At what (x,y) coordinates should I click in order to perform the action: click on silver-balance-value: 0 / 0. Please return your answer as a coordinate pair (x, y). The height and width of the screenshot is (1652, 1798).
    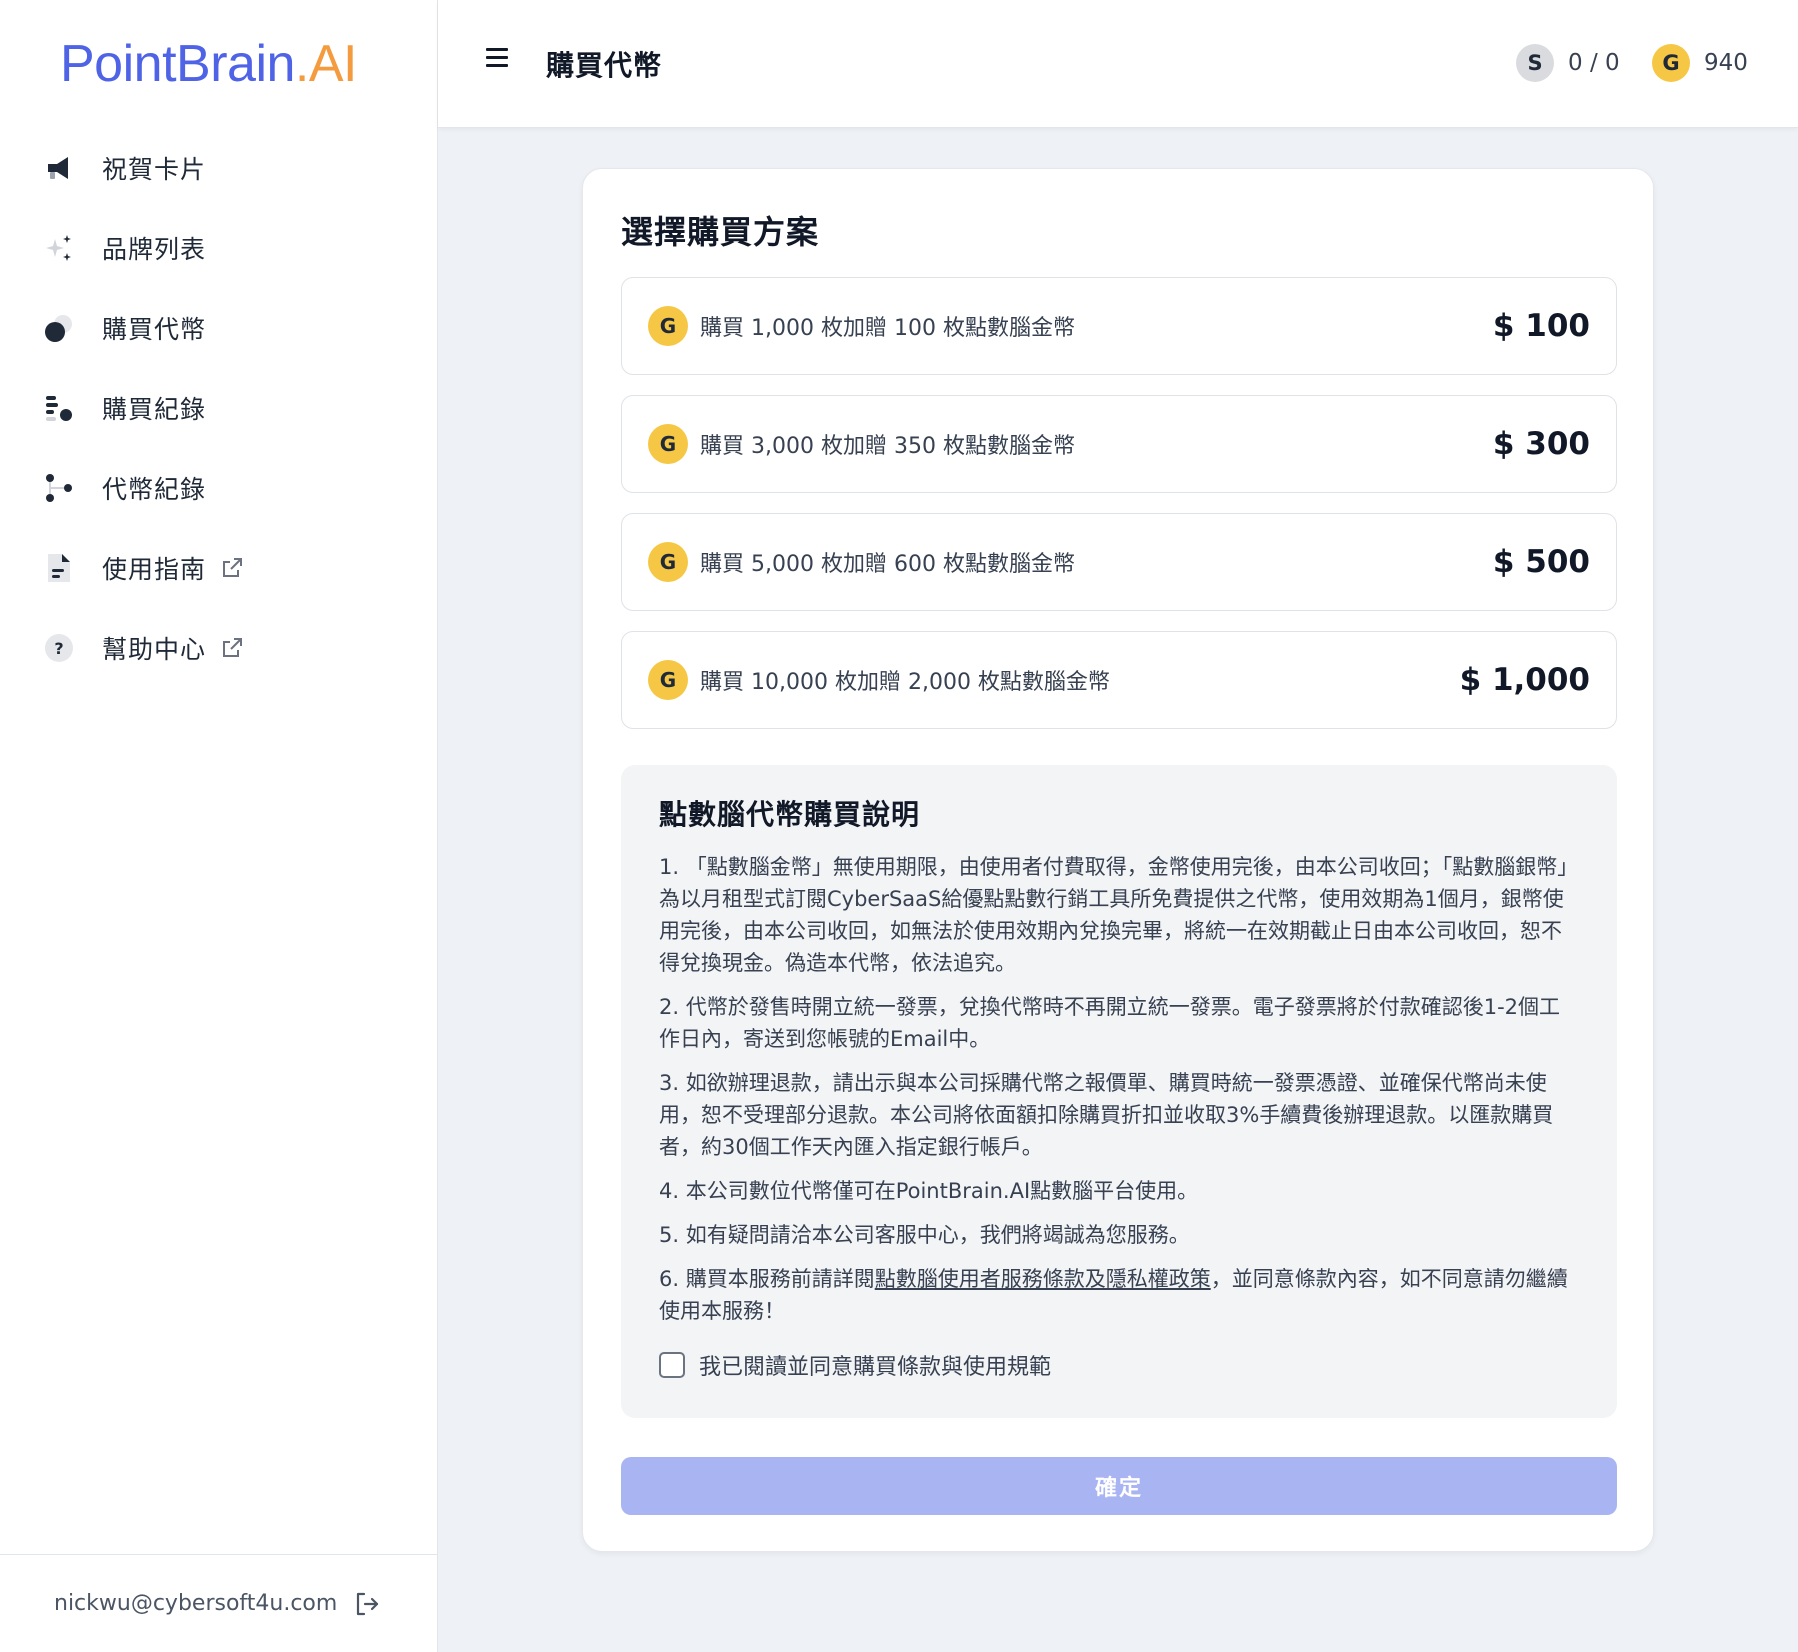
    Looking at the image, I should click on (1594, 63).